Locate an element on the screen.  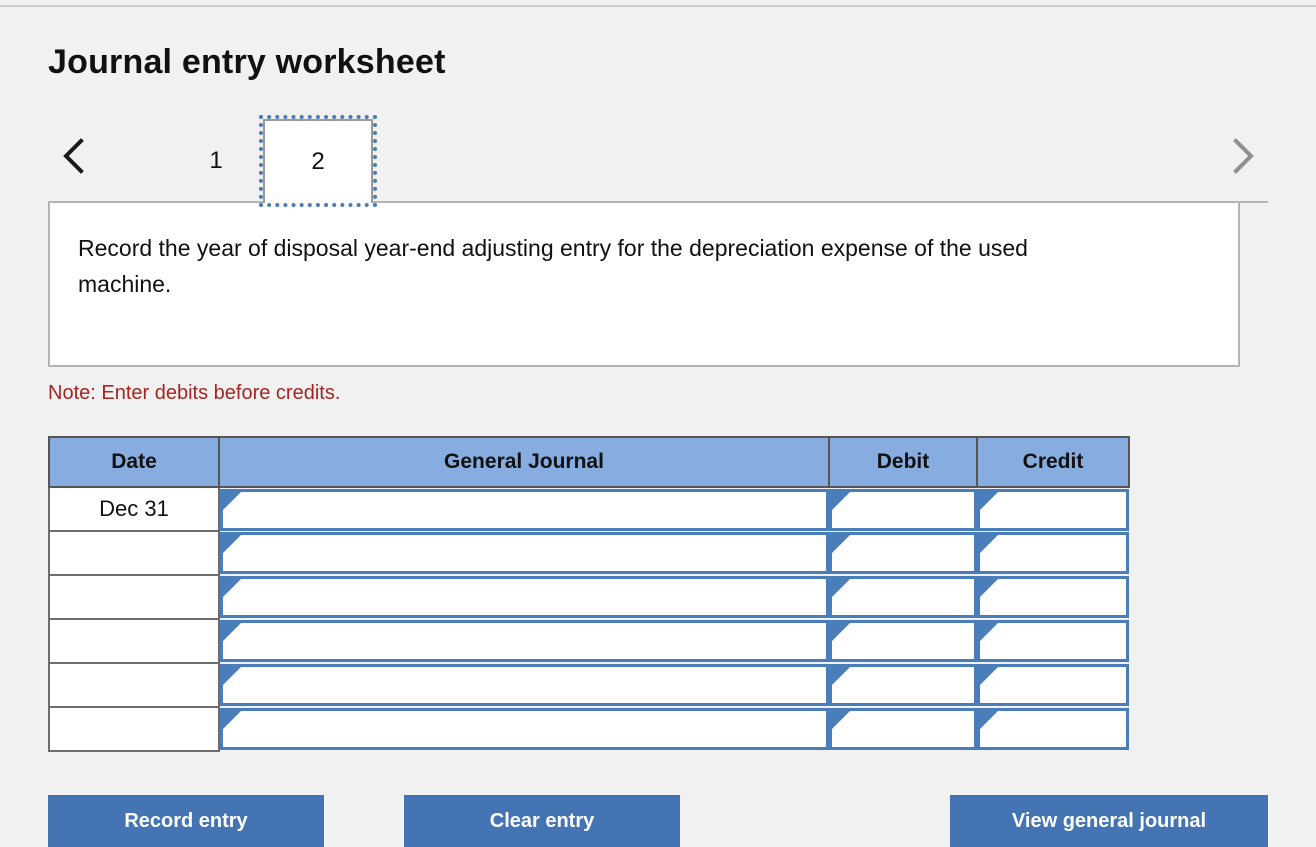
column-header-credit: Credit is located at coordinates (1053, 462).